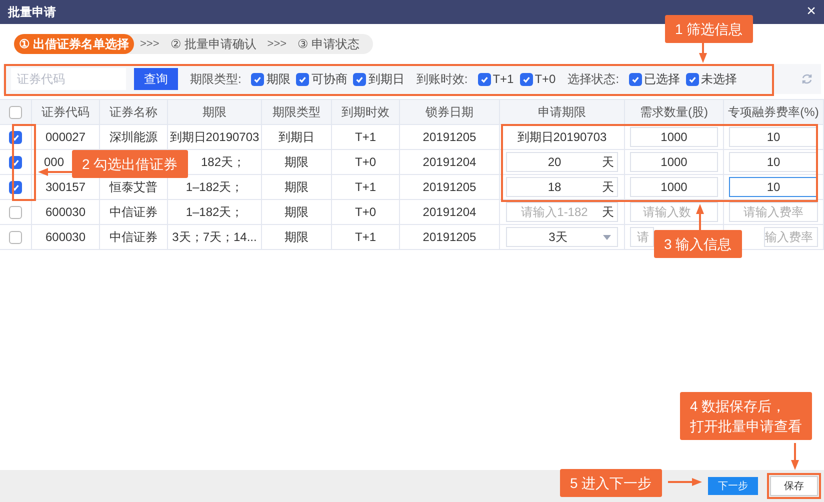  Describe the element at coordinates (130, 164) in the screenshot. I see `callout-label: 2 勾选出借证券` at that location.